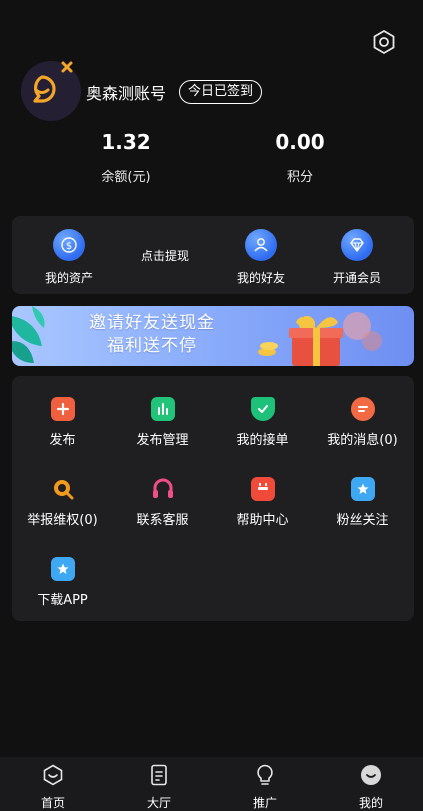  Describe the element at coordinates (262, 520) in the screenshot. I see `help-center-label: 帮助中心` at that location.